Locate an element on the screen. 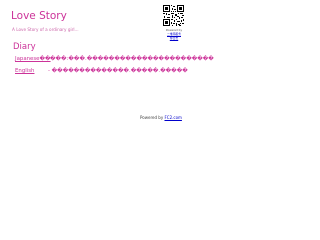  footer: Powered by FC2.com is located at coordinates (161, 117).